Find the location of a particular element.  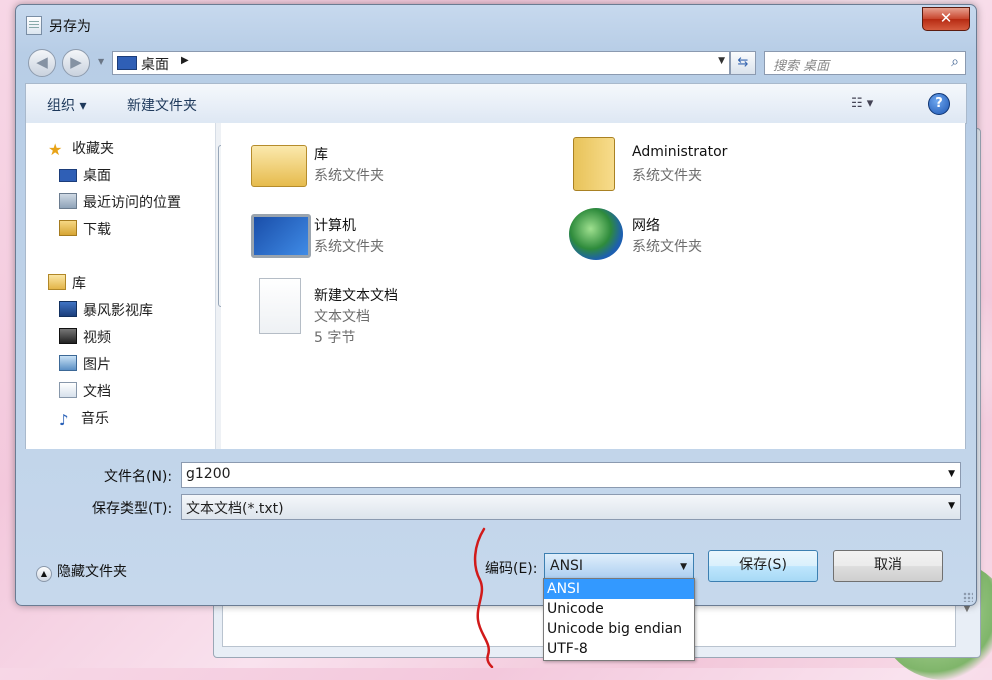

cancel-button: 取消 is located at coordinates (888, 566).